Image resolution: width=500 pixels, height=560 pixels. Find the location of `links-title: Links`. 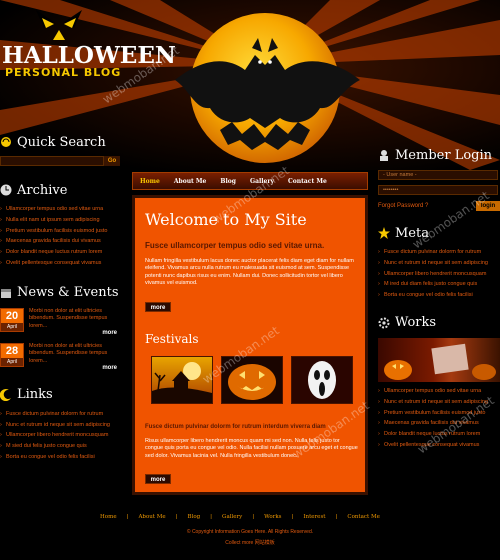

links-title: Links is located at coordinates (61, 395).